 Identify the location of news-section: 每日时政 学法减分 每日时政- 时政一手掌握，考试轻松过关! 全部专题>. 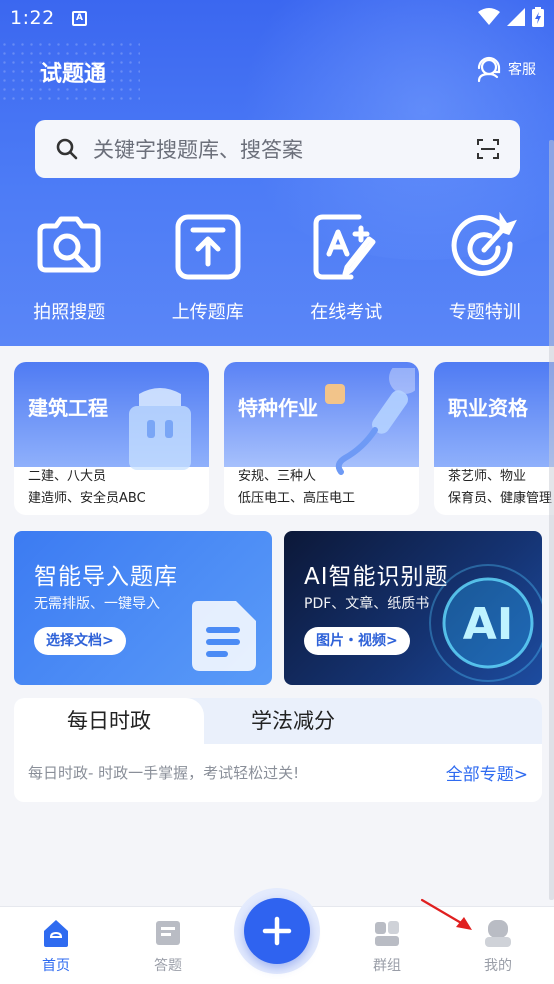
(278, 750).